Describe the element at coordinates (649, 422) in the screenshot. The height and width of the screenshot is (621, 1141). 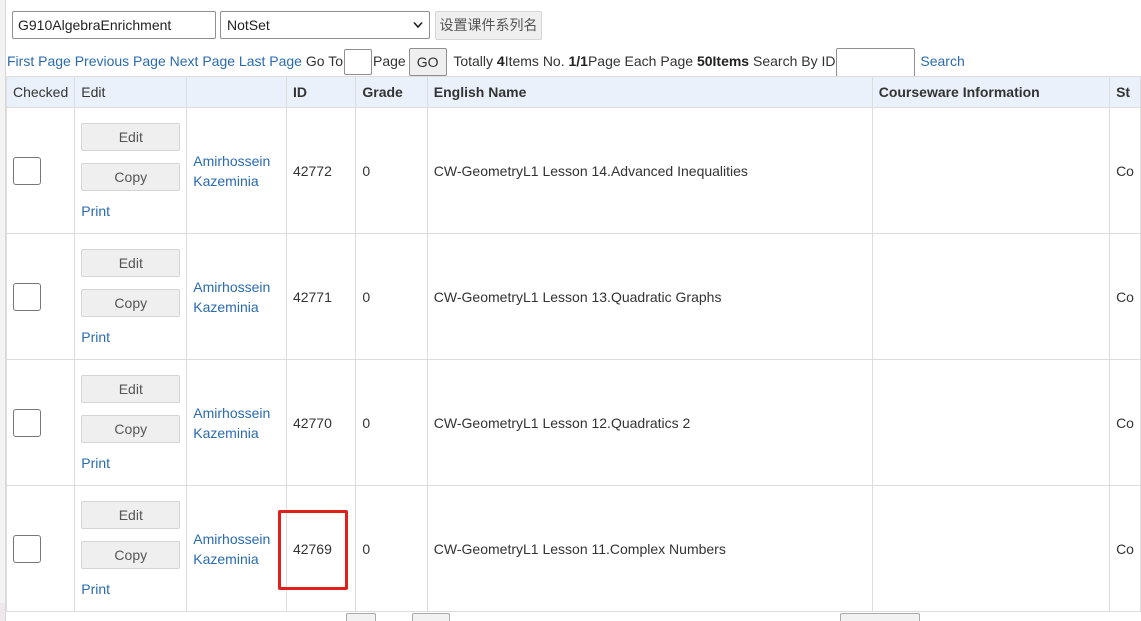
I see `english-name-cell: CW-GeometryL1 Lesson 12.Quadratics 2` at that location.